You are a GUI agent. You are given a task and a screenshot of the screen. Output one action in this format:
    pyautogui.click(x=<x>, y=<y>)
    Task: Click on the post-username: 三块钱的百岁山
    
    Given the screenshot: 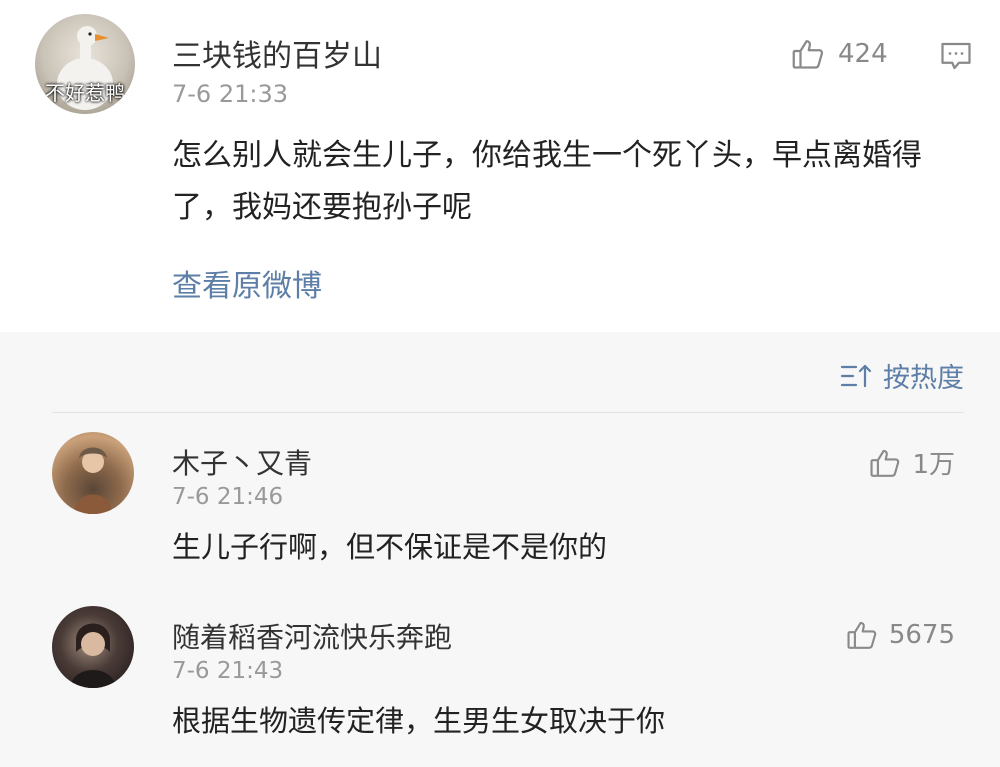 What is the action you would take?
    pyautogui.click(x=277, y=53)
    